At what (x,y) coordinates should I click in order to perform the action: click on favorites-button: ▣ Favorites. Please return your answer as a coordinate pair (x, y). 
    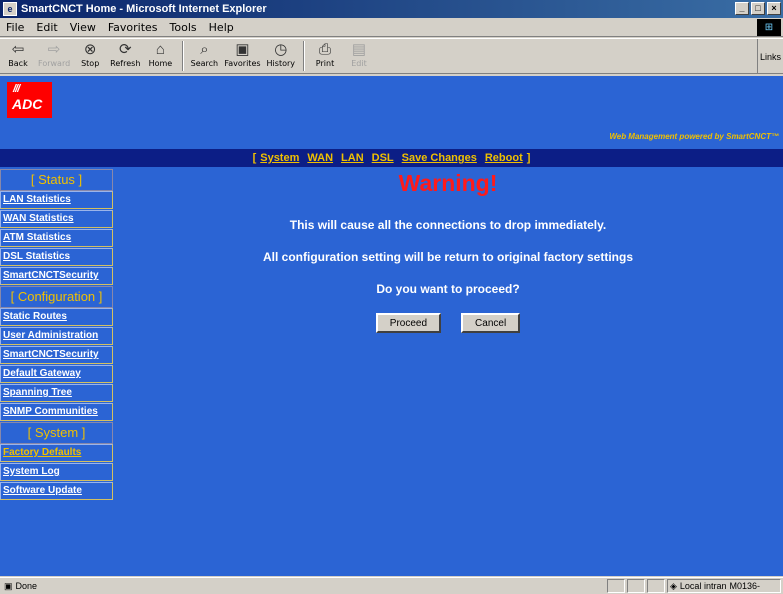
    Looking at the image, I should click on (242, 53).